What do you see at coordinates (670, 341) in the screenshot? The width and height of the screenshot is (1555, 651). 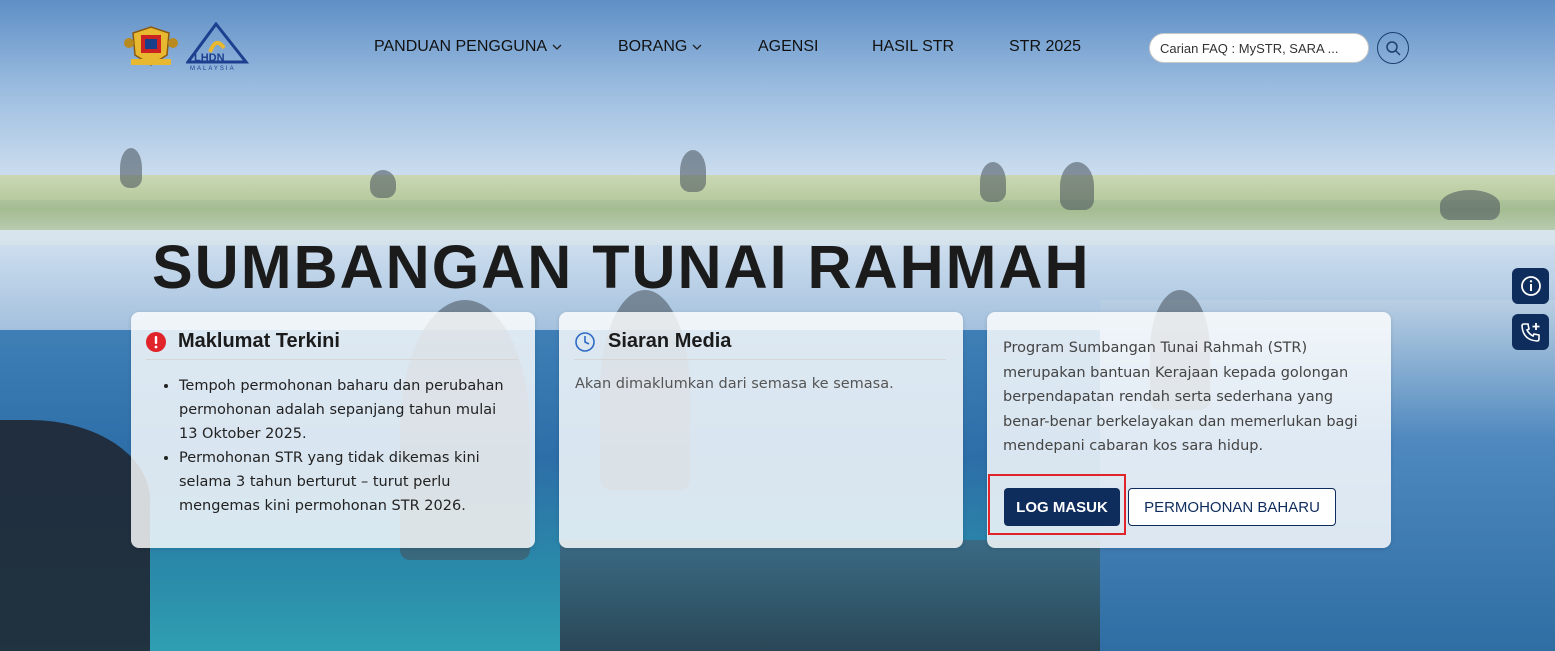 I see `card-title: Siaran Media` at bounding box center [670, 341].